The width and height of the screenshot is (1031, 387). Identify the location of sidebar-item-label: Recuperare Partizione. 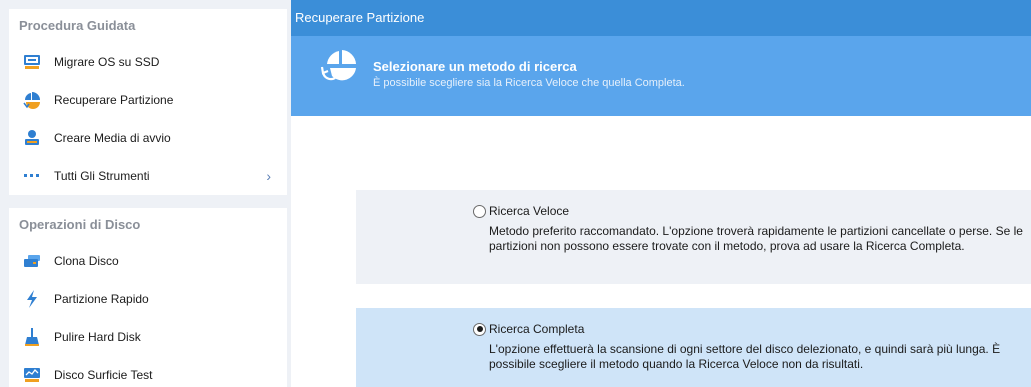
(114, 100).